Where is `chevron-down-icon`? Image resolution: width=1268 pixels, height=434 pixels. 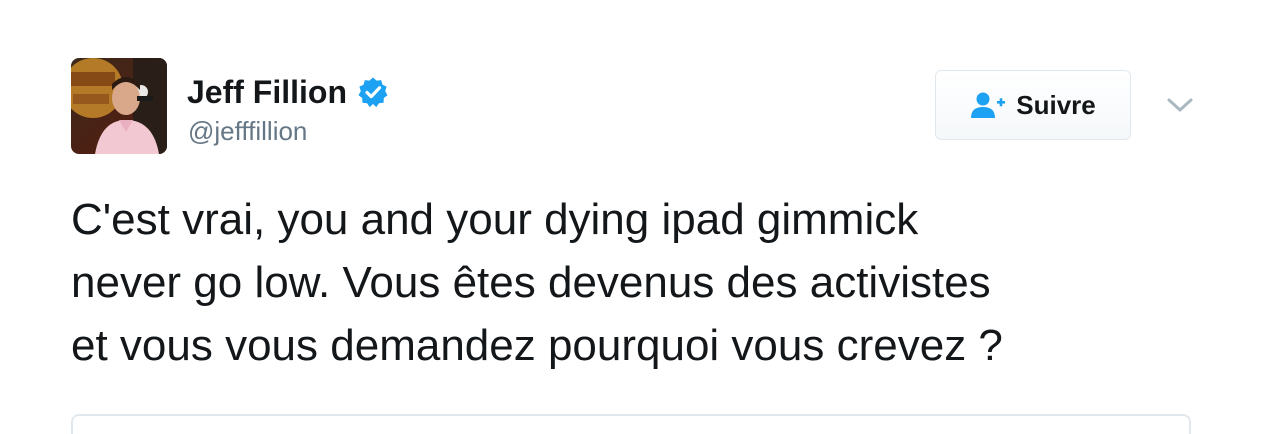
chevron-down-icon is located at coordinates (1180, 105).